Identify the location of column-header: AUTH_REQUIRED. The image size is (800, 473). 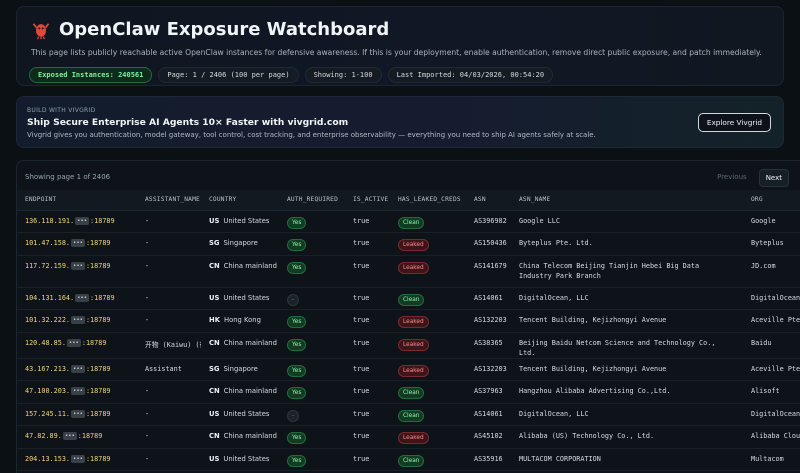
(312, 200).